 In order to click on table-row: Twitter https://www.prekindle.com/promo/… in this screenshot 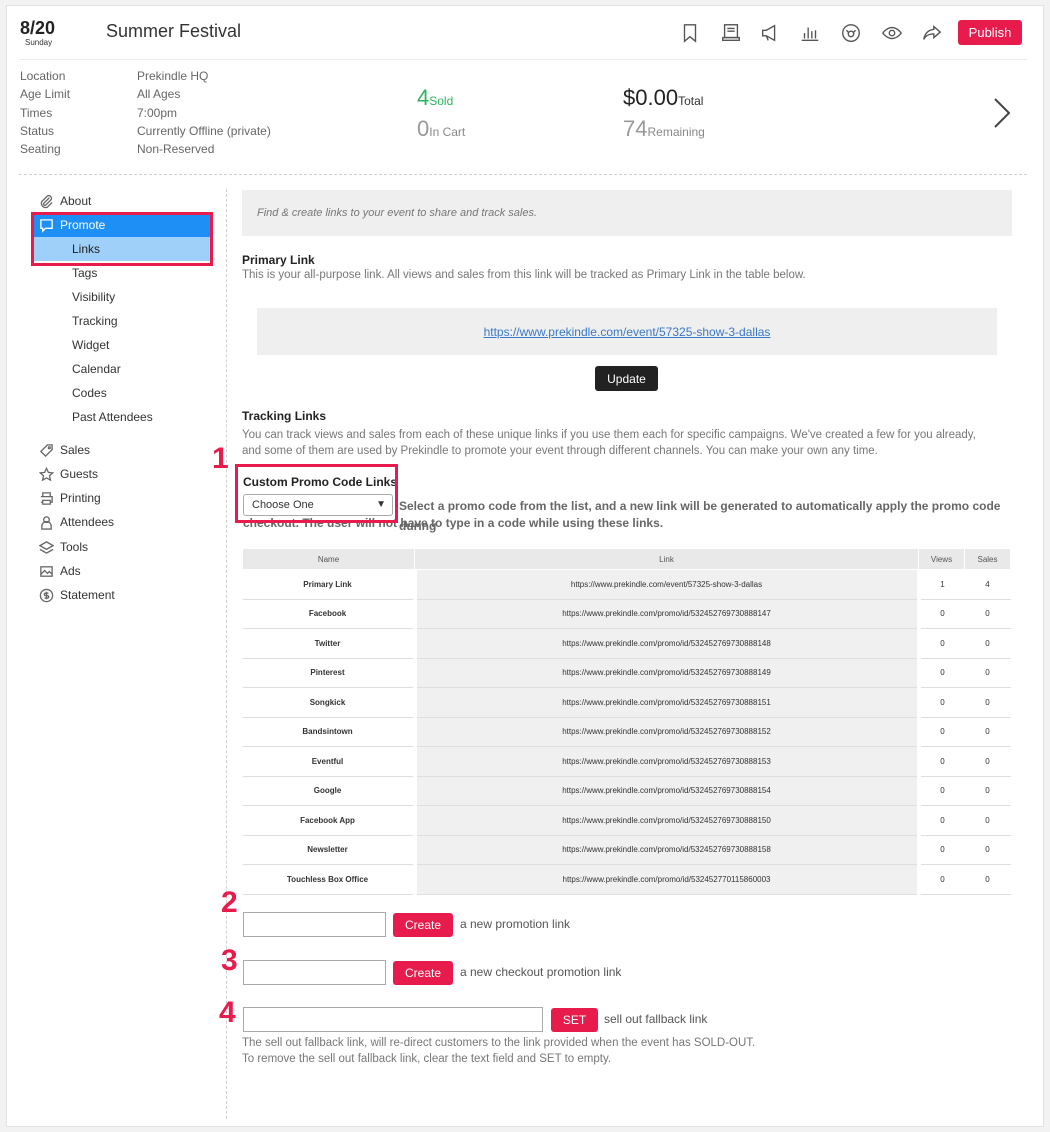, I will do `click(626, 643)`.